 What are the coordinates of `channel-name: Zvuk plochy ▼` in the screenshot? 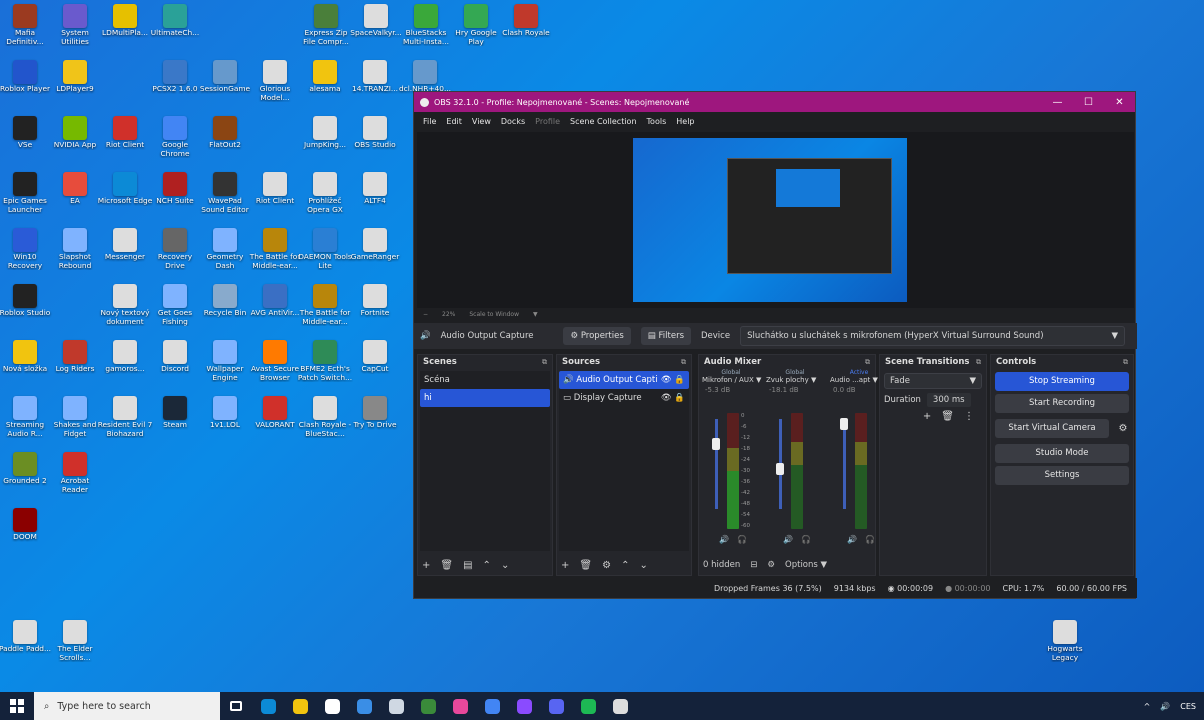 It's located at (795, 380).